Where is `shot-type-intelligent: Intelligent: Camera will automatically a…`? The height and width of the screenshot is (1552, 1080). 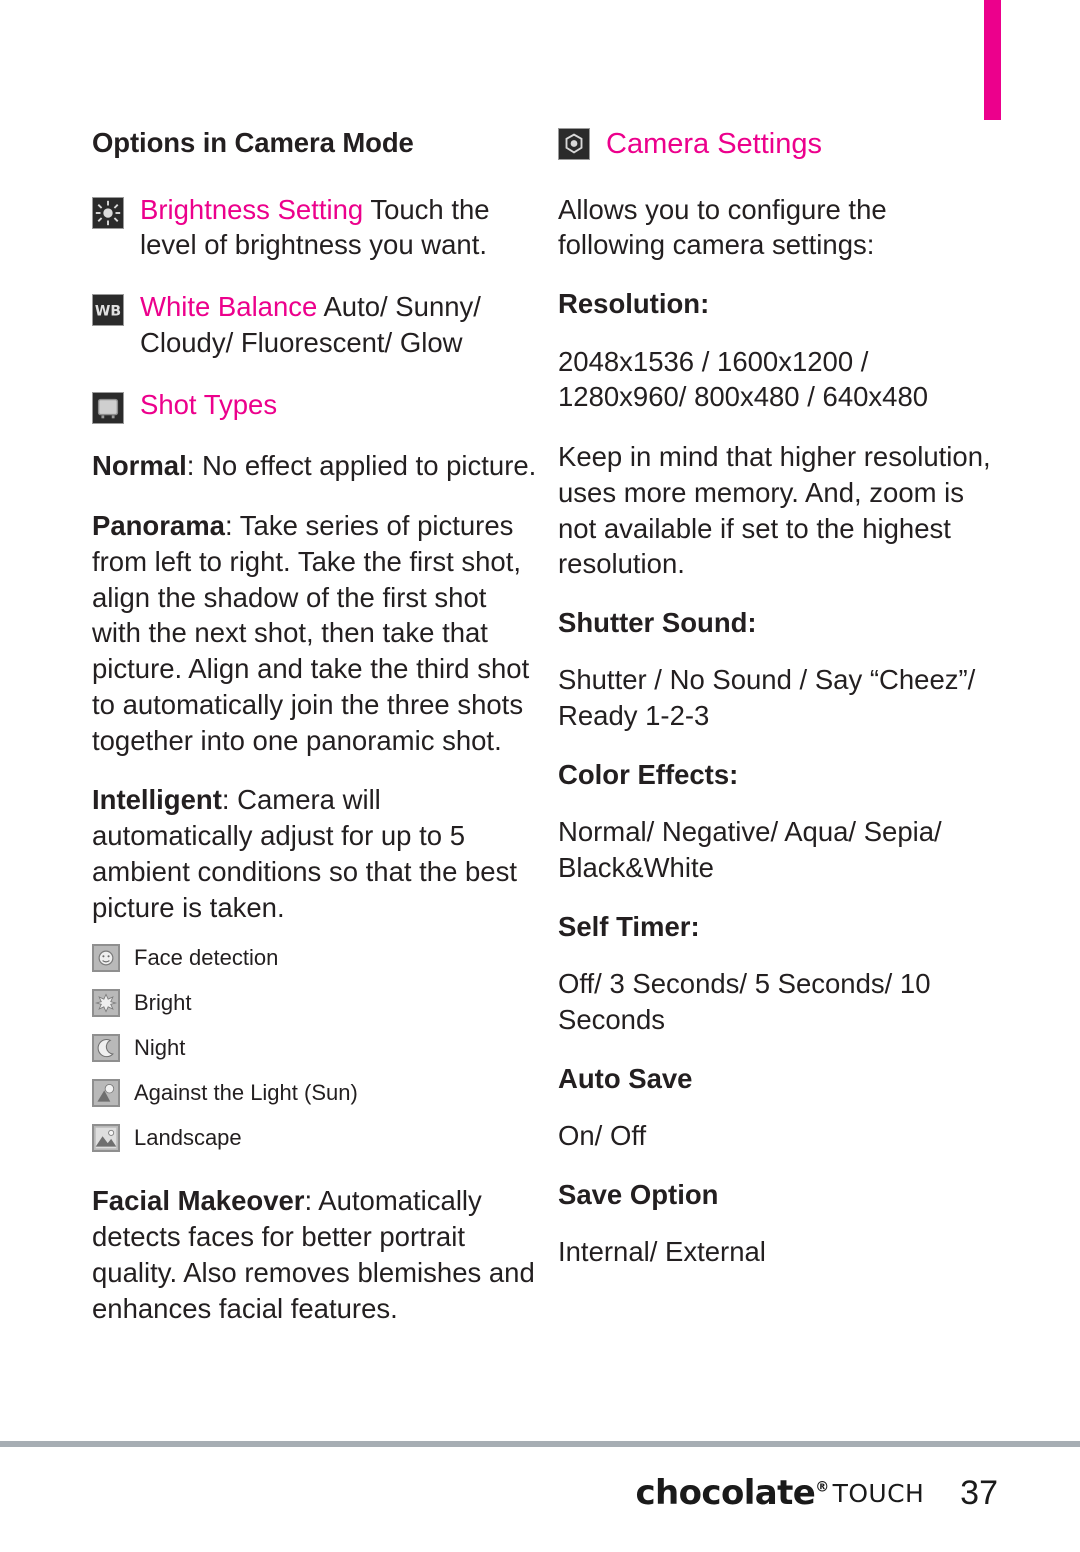 shot-type-intelligent: Intelligent: Camera will automatically a… is located at coordinates (316, 853).